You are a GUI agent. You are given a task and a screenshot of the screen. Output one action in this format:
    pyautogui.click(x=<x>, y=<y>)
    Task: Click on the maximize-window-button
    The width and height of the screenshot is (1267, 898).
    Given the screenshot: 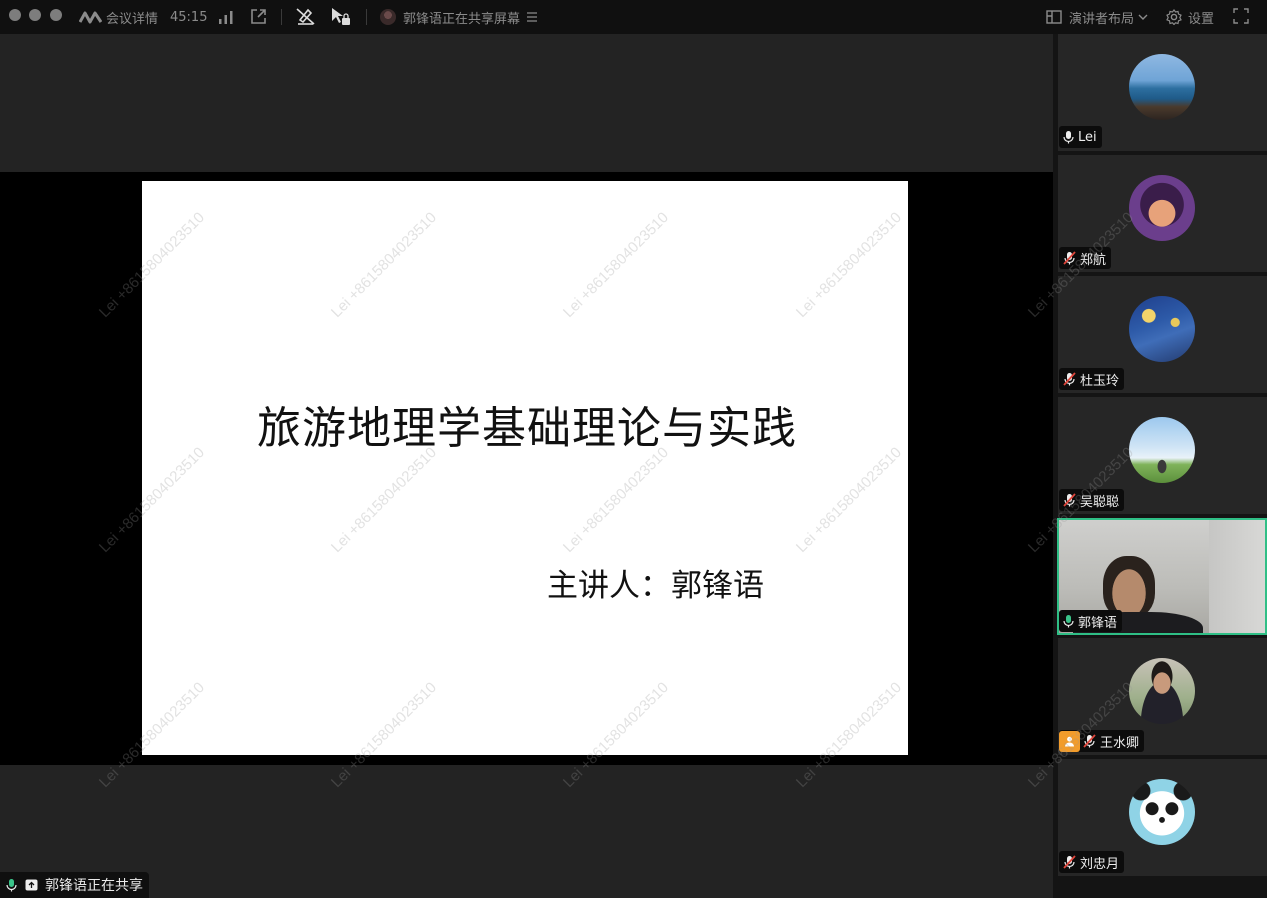 What is the action you would take?
    pyautogui.click(x=56, y=15)
    